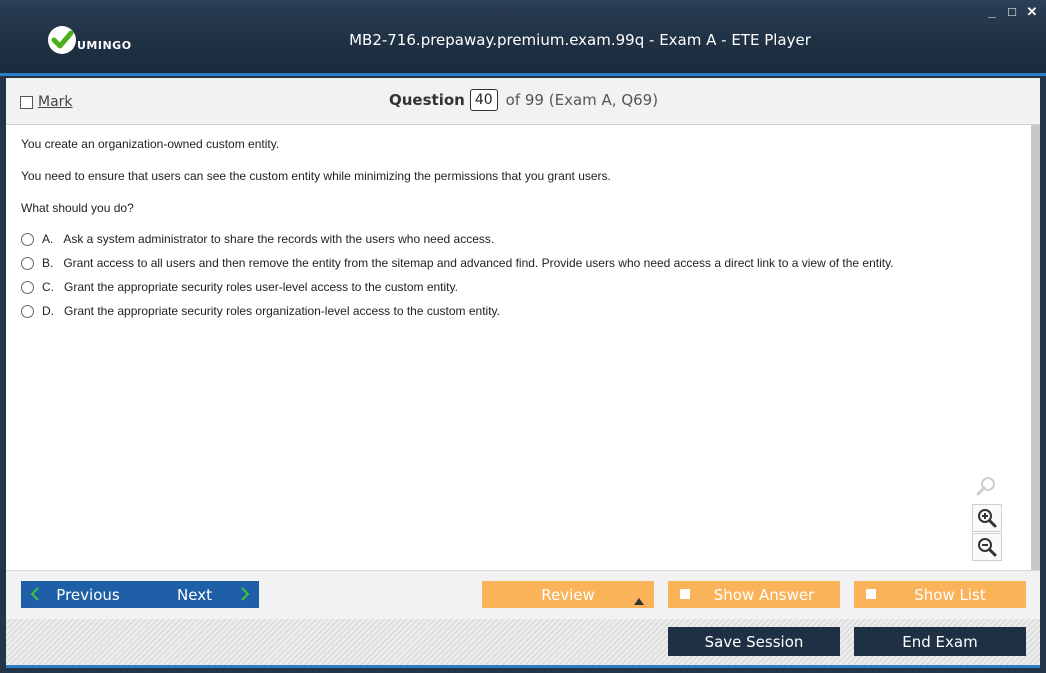 The height and width of the screenshot is (673, 1046). Describe the element at coordinates (26, 102) in the screenshot. I see `mark-checkbox-box` at that location.